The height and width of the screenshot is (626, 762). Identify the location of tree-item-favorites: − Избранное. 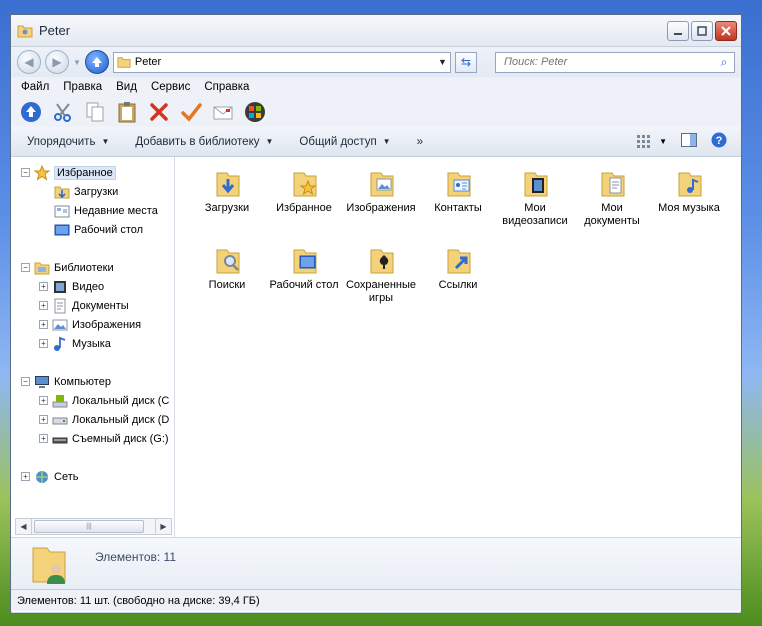
(92, 172).